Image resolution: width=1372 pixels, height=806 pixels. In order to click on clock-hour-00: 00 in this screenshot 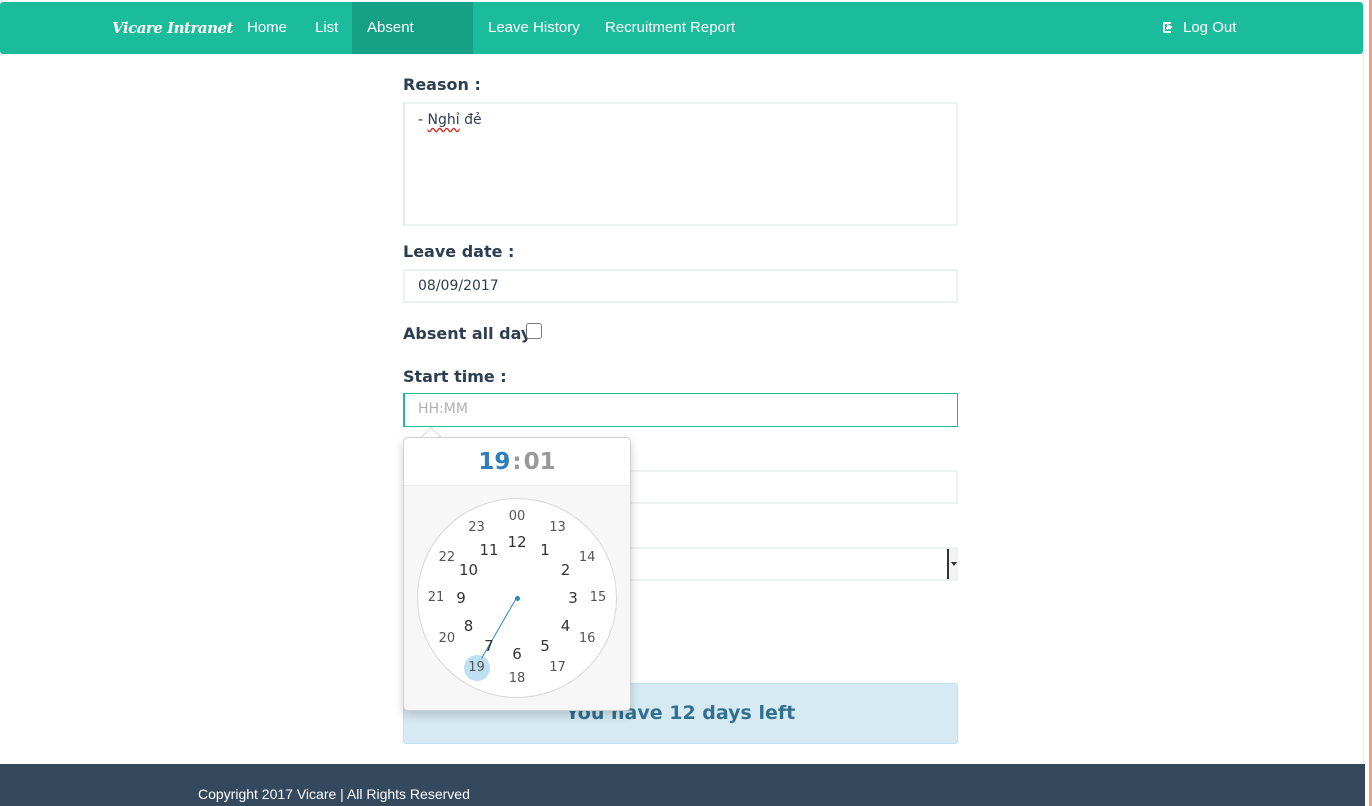, I will do `click(517, 517)`.